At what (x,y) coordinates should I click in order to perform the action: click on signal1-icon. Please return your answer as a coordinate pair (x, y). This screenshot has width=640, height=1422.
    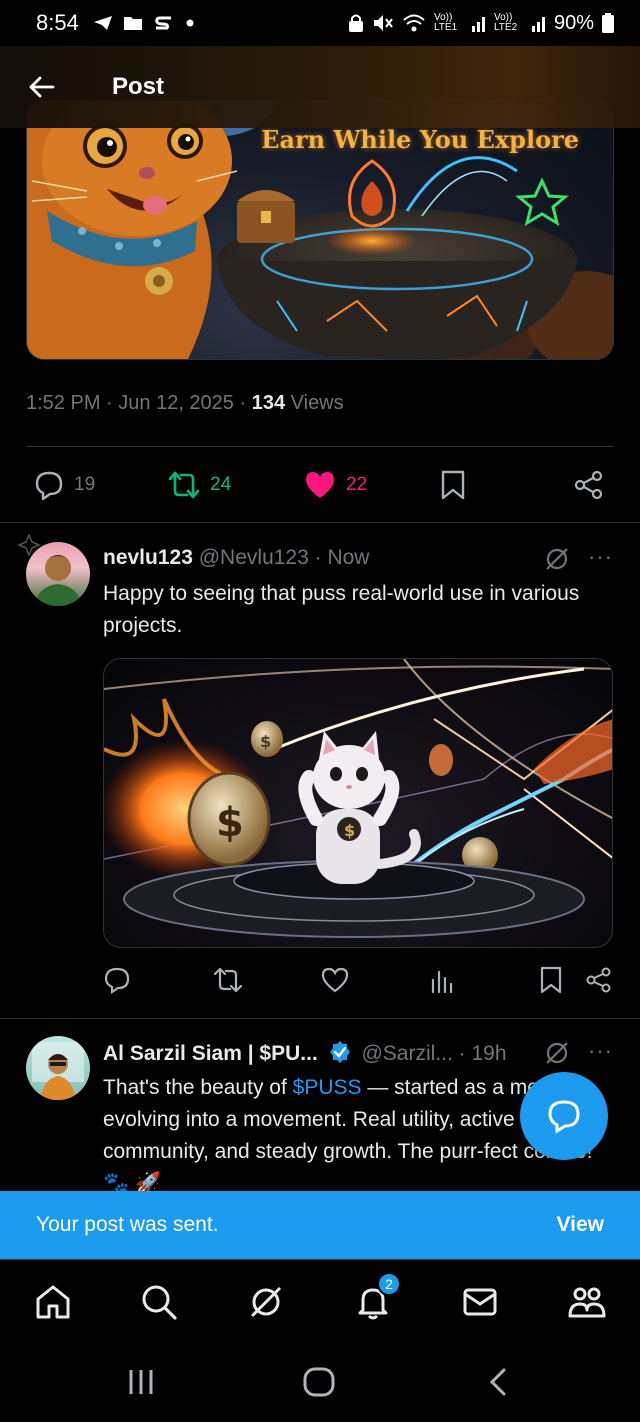
    Looking at the image, I should click on (478, 24).